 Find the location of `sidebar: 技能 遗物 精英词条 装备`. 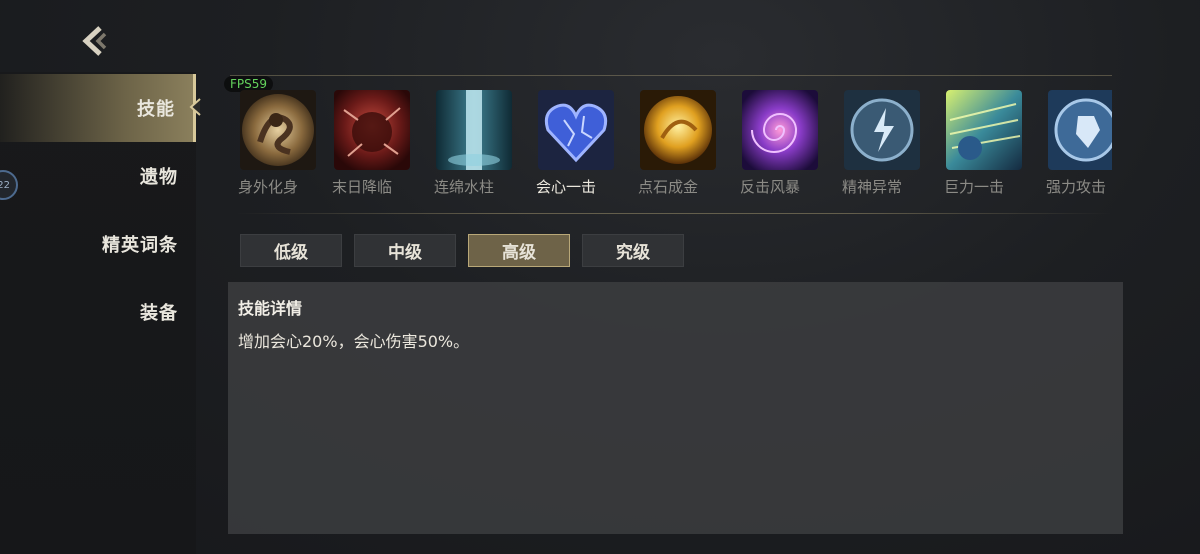

sidebar: 技能 遗物 精英词条 装备 is located at coordinates (100, 313).